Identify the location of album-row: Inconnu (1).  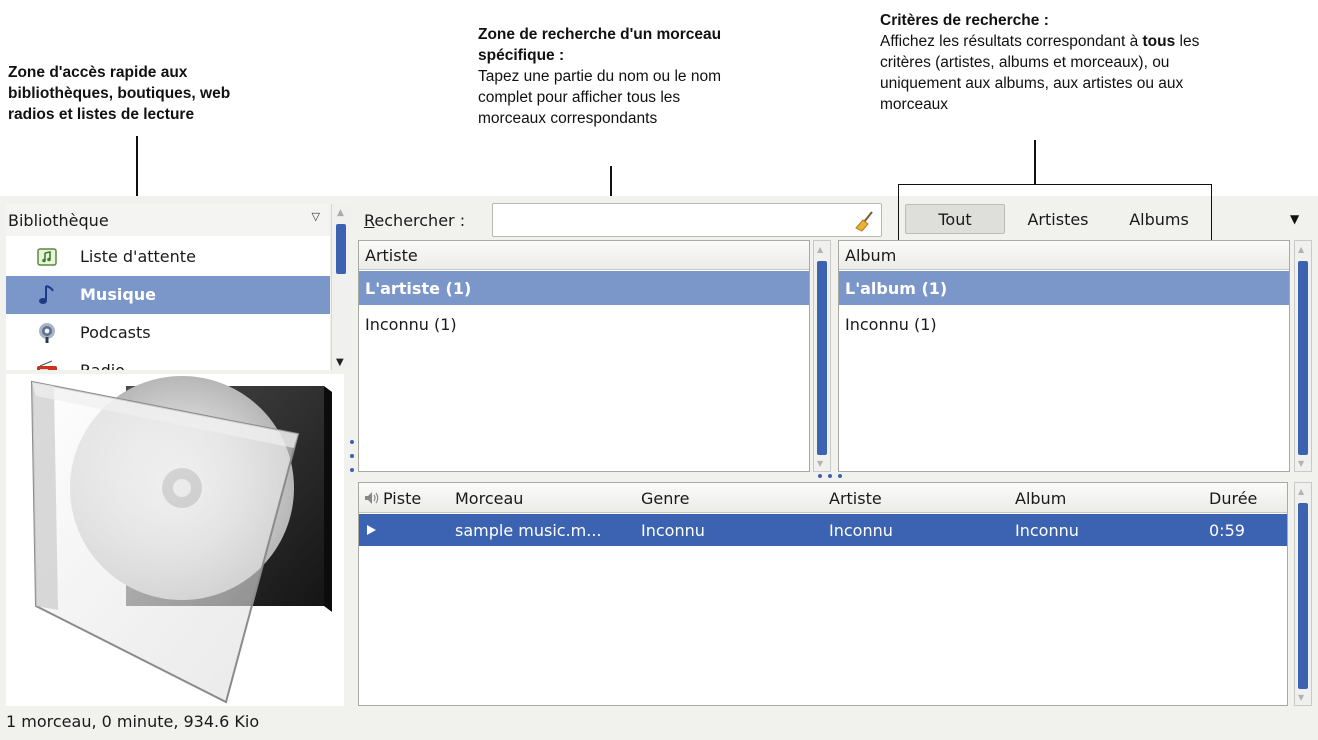
(1064, 324).